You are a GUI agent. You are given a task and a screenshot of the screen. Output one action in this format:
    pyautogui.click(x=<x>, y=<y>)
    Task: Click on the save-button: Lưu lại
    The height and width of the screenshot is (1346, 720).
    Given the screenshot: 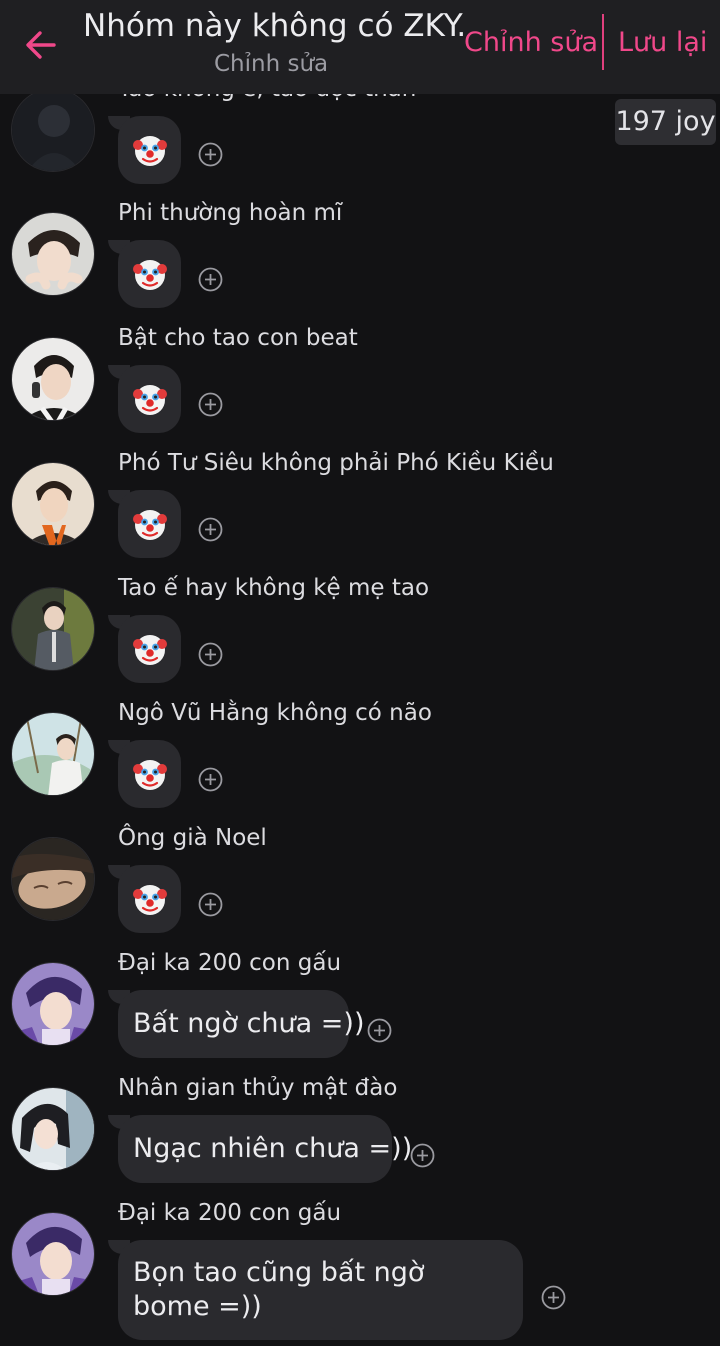 What is the action you would take?
    pyautogui.click(x=662, y=43)
    